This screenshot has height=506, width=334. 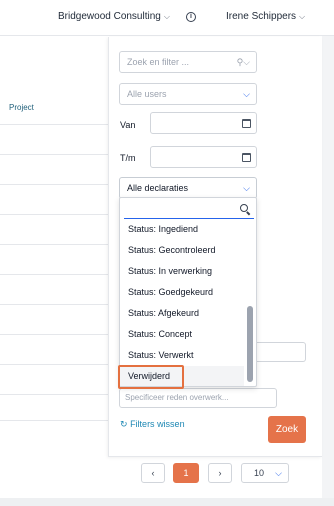 I want to click on option-status-gecontroleerd: Status: Gecontroleerd, so click(x=182, y=250).